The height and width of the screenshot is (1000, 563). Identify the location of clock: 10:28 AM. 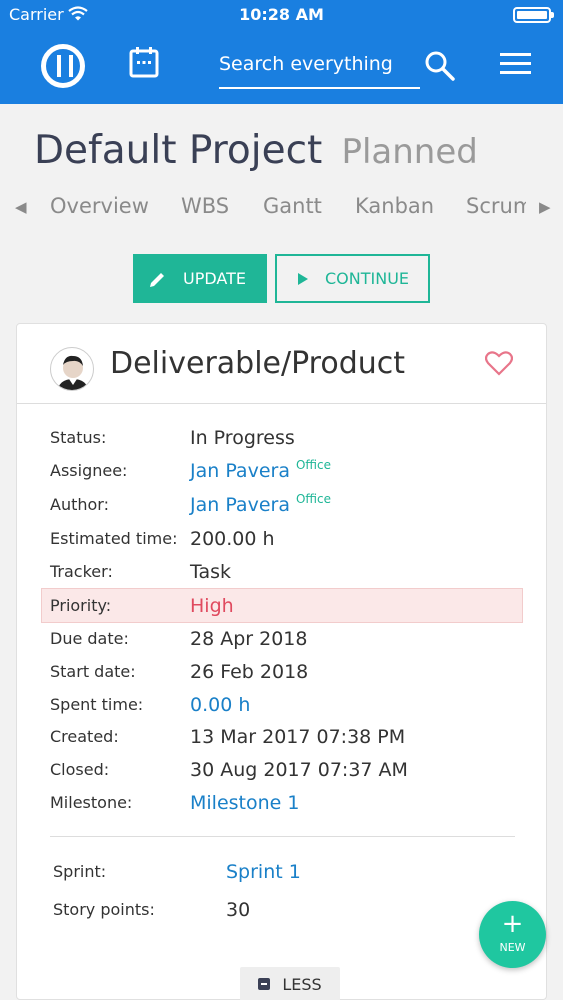
(281, 14).